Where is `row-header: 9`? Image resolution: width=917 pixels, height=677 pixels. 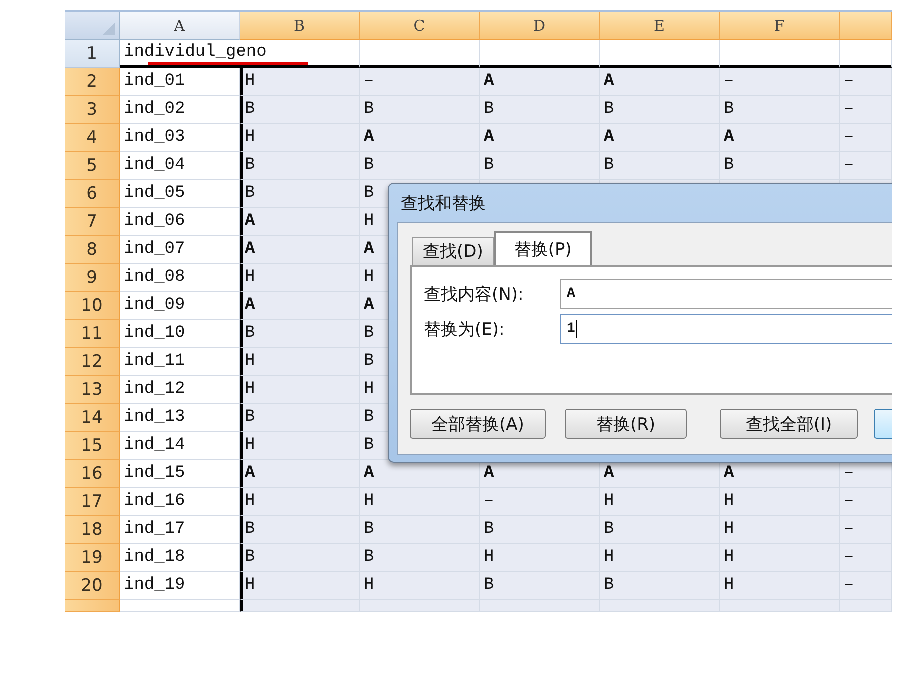 row-header: 9 is located at coordinates (92, 278).